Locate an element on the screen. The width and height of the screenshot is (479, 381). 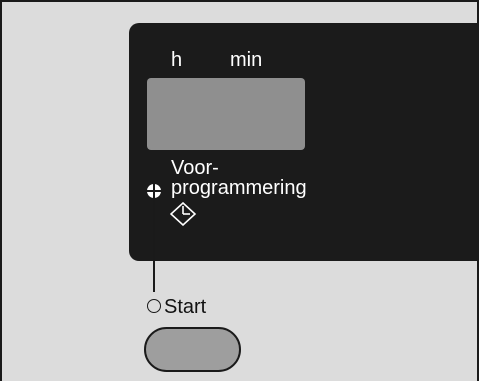
delay-start-label: Voor- programmering is located at coordinates (239, 178).